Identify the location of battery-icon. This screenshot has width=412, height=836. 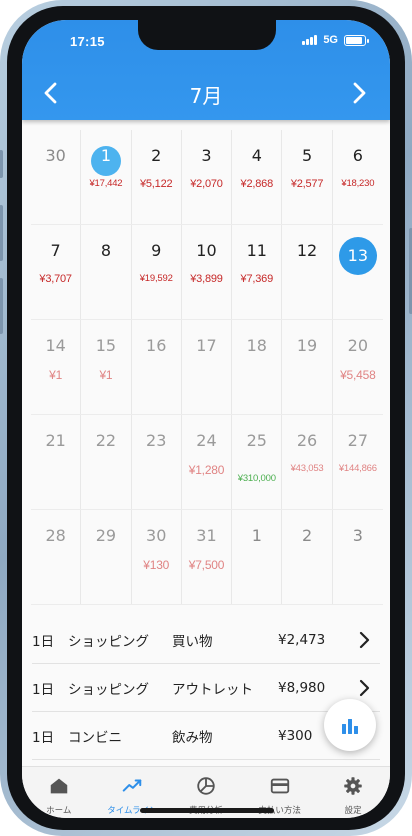
(356, 40).